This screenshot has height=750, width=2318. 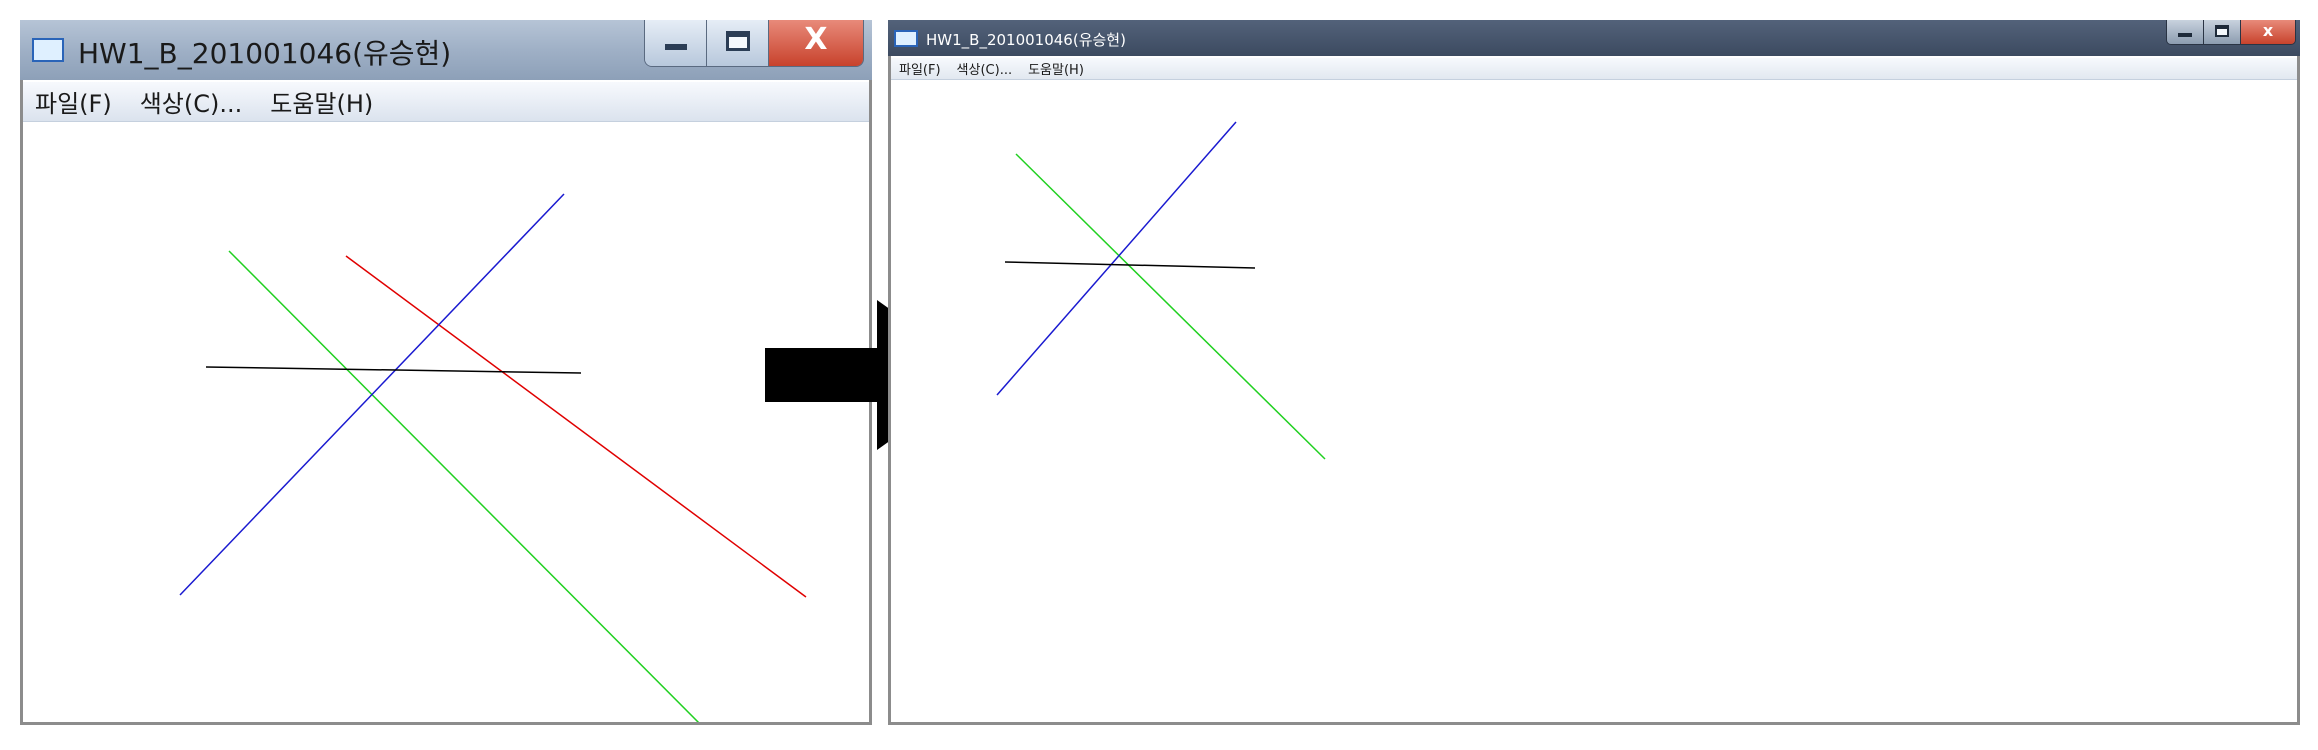 I want to click on close-icon: X, so click(x=816, y=39).